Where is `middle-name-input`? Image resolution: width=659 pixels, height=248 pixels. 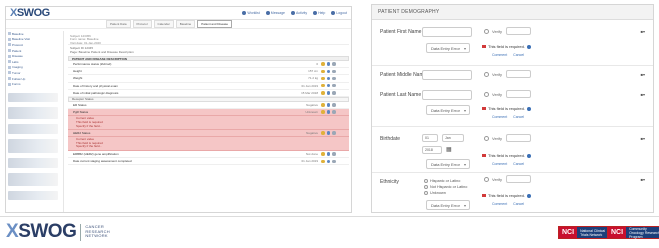 middle-name-input is located at coordinates (447, 75).